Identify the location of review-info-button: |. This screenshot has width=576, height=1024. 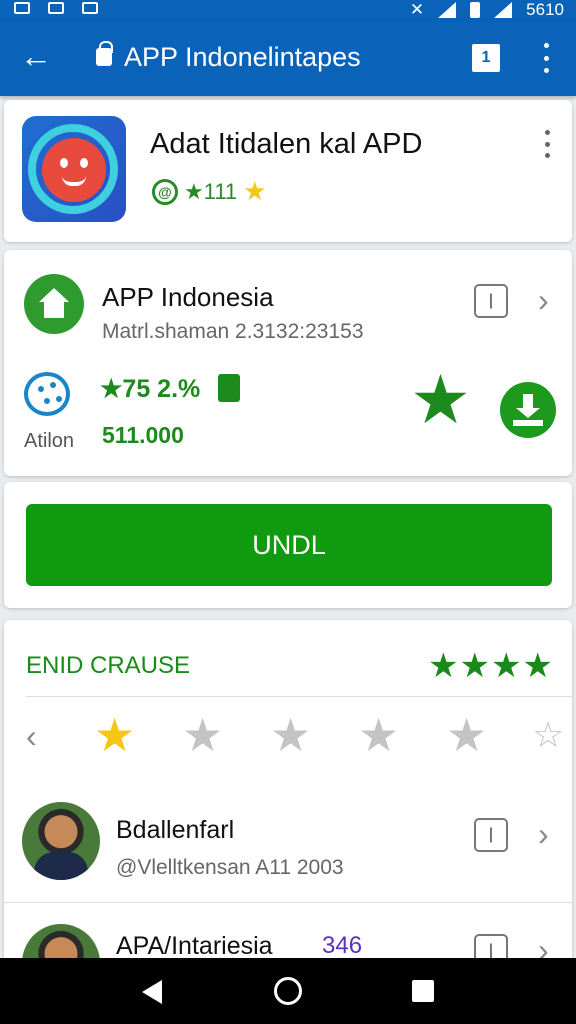
(491, 835).